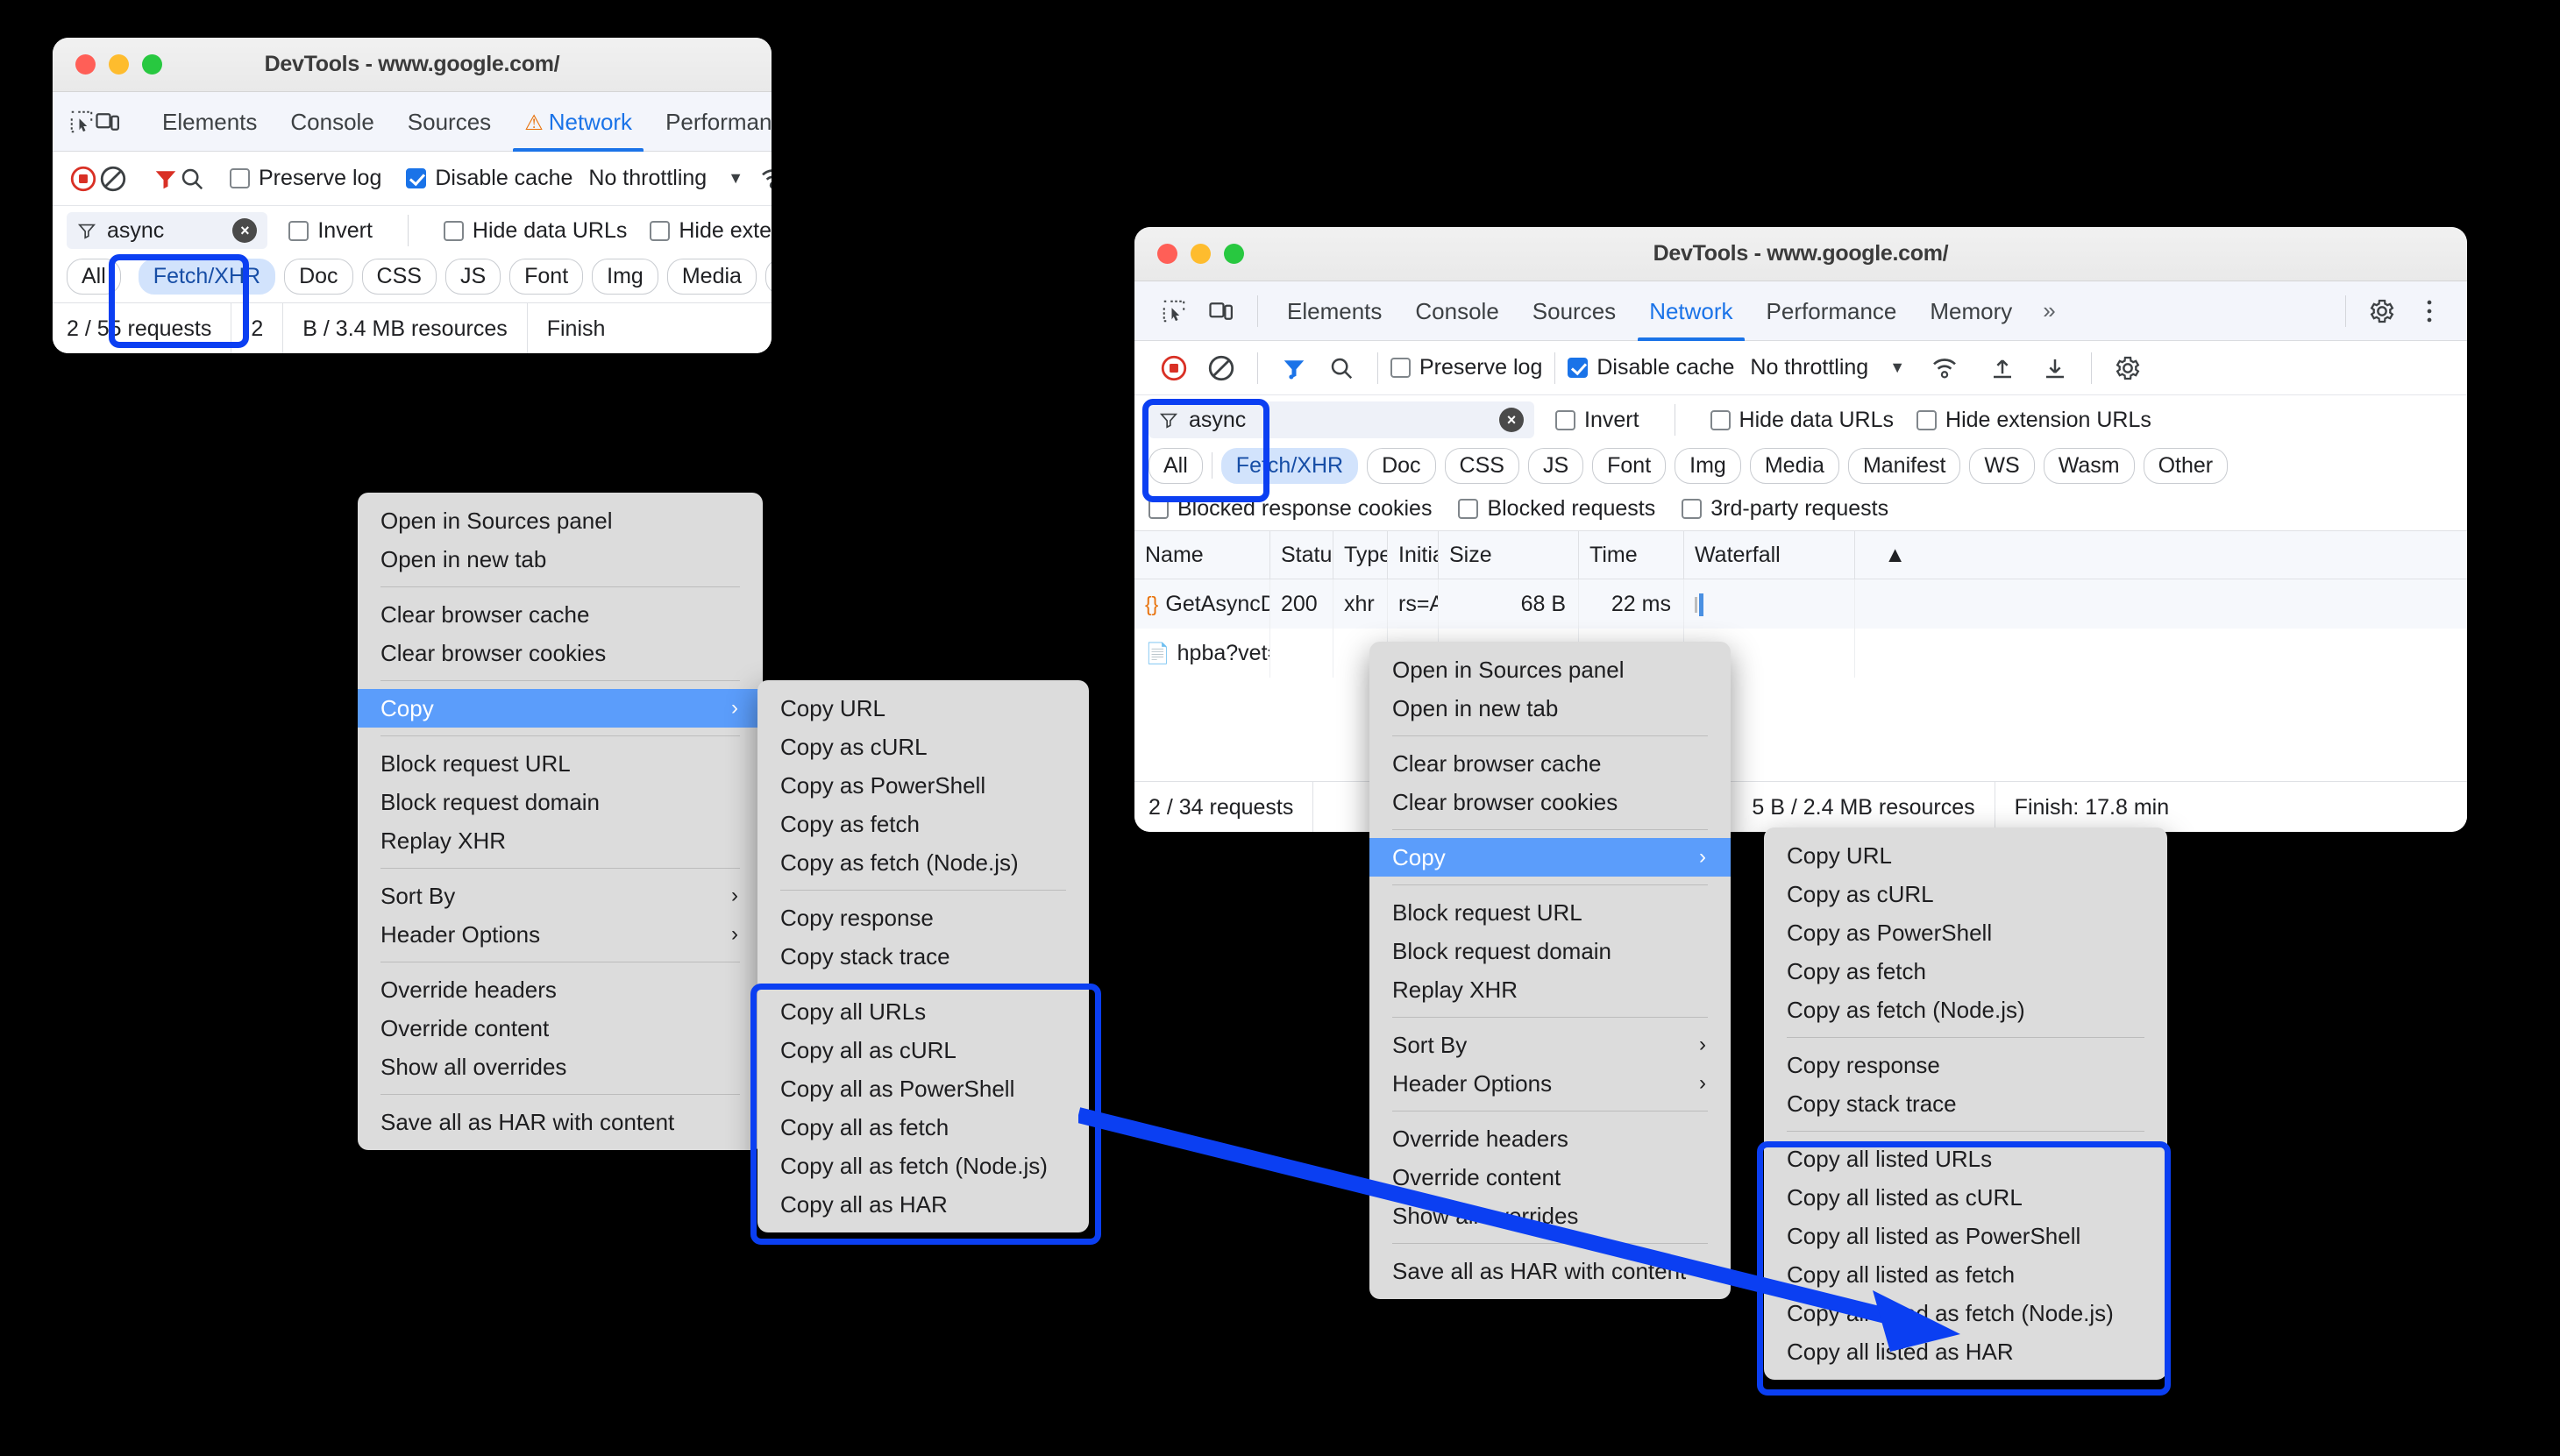 The image size is (2560, 1456). What do you see at coordinates (2186, 466) in the screenshot?
I see `chip-other: Other` at bounding box center [2186, 466].